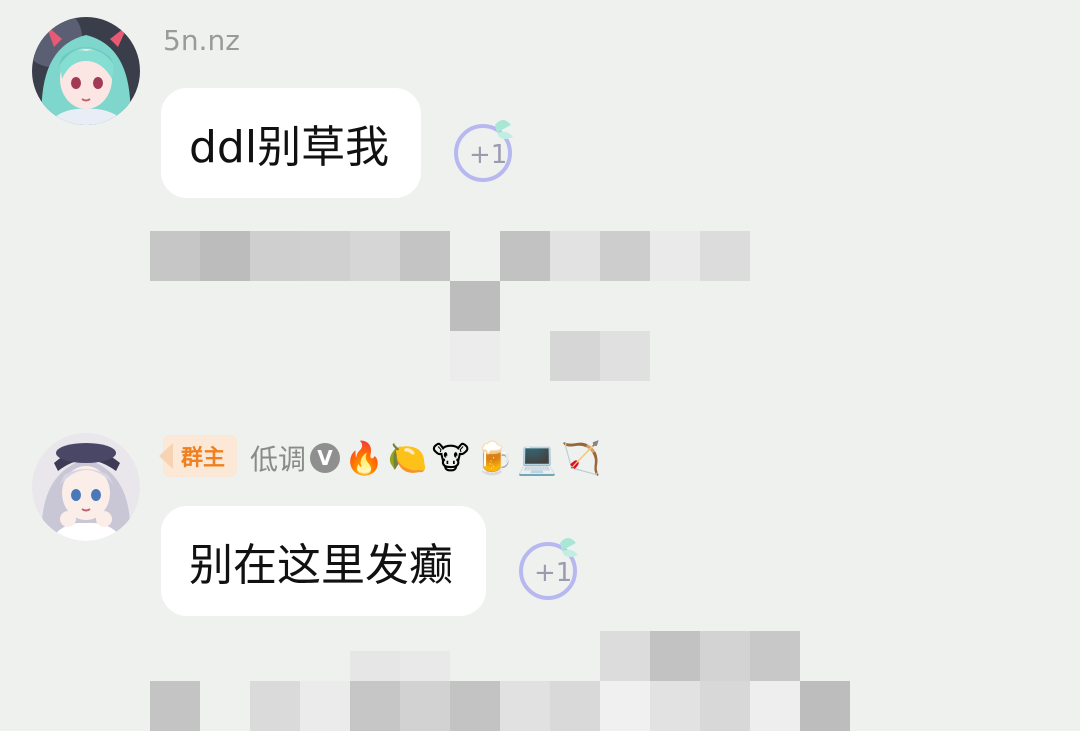  I want to click on bow-arrow-emoji-icon: 🏹, so click(581, 458).